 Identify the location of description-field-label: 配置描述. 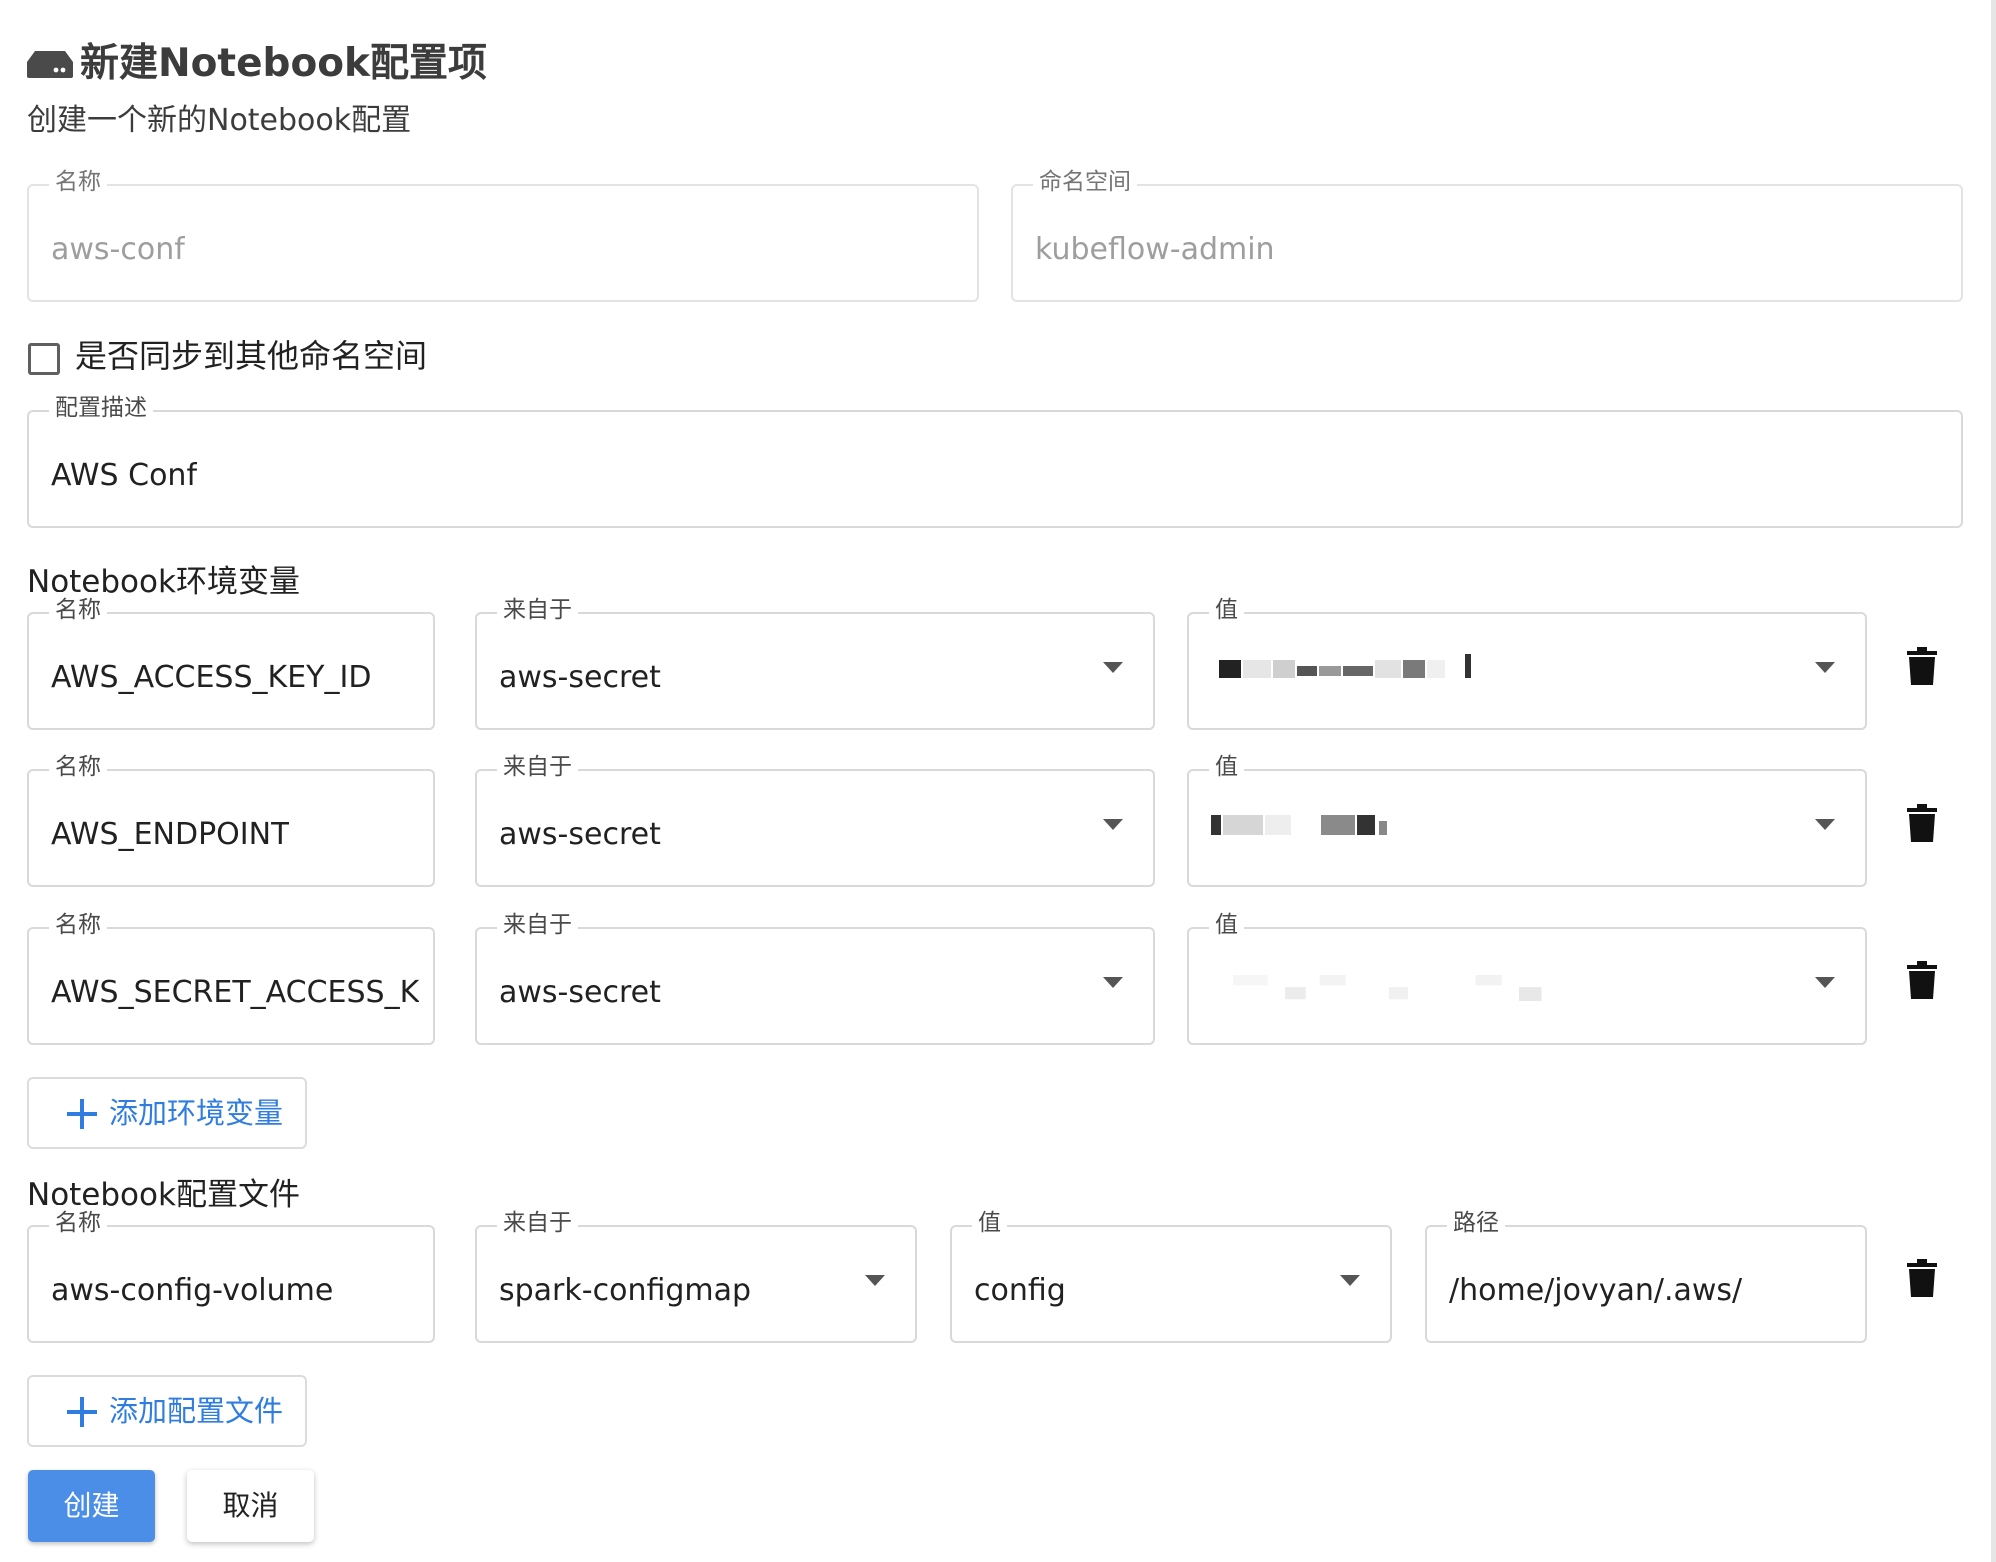
(101, 408).